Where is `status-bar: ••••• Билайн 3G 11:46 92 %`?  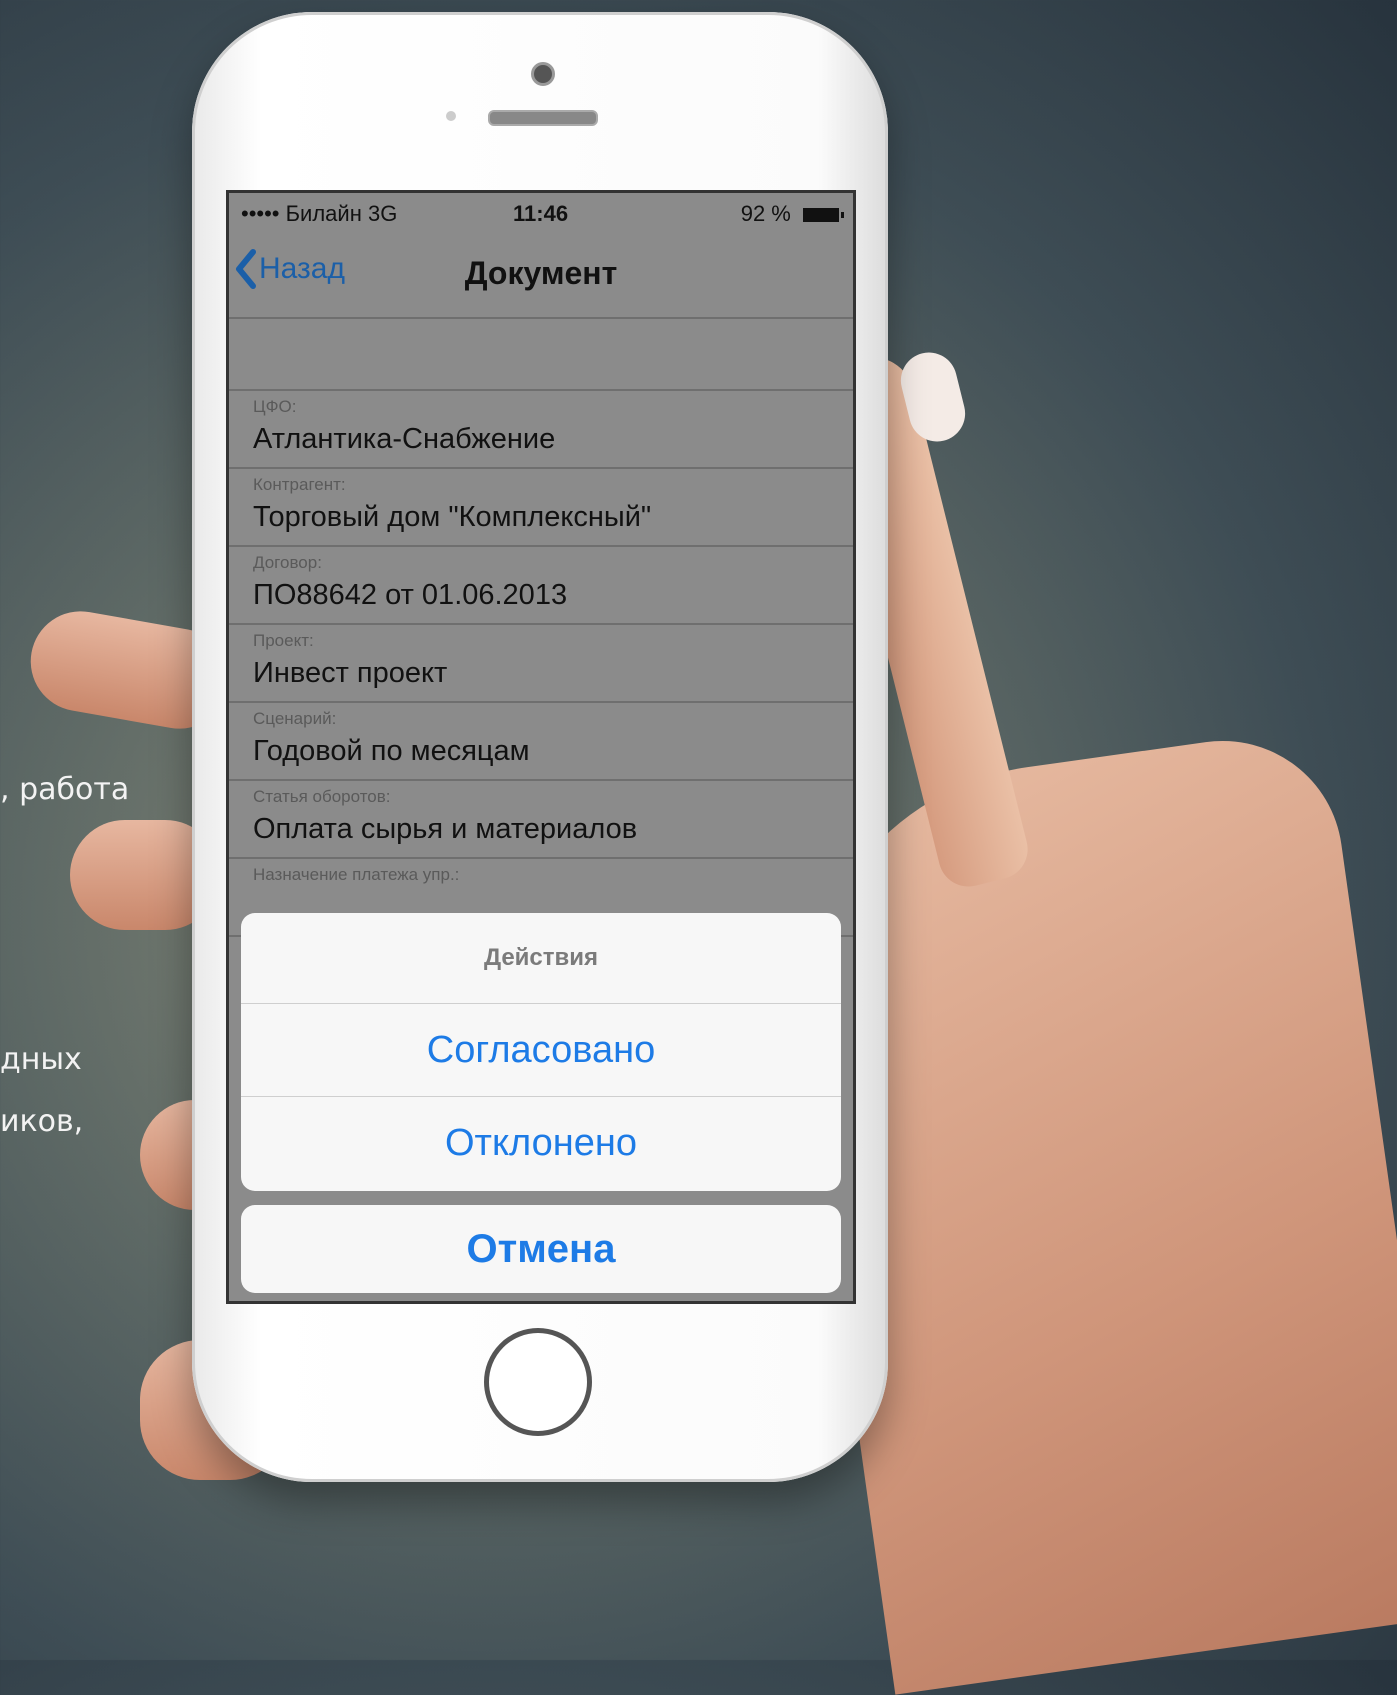
status-bar: ••••• Билайн 3G 11:46 92 % is located at coordinates (541, 214).